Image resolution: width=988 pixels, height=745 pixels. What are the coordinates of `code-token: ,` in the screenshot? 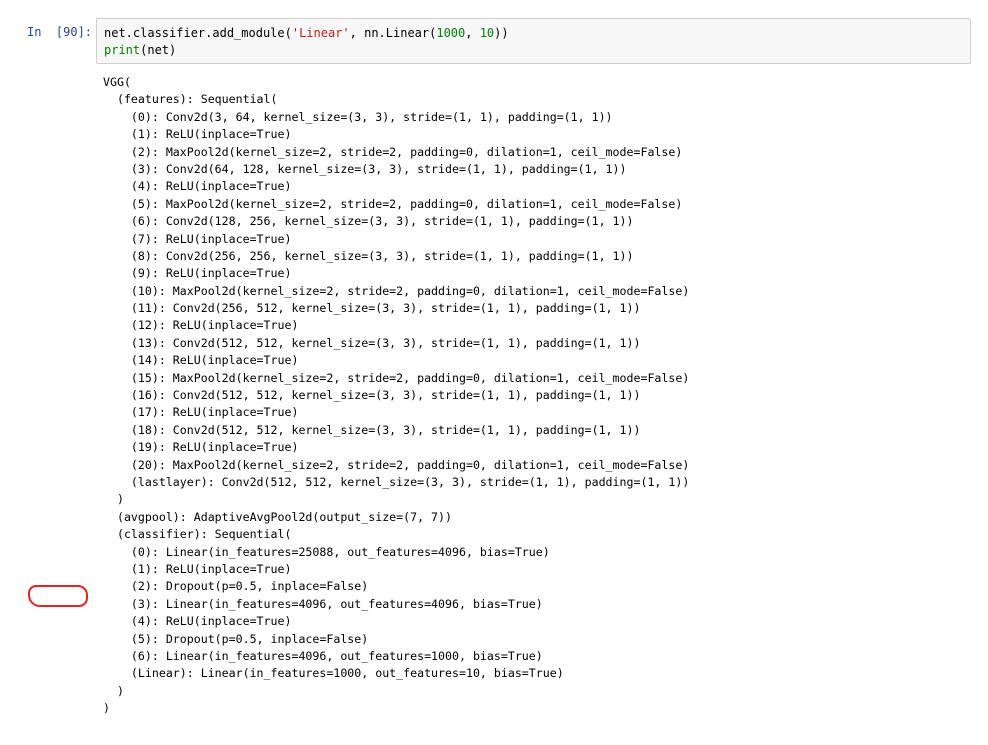 It's located at (472, 33).